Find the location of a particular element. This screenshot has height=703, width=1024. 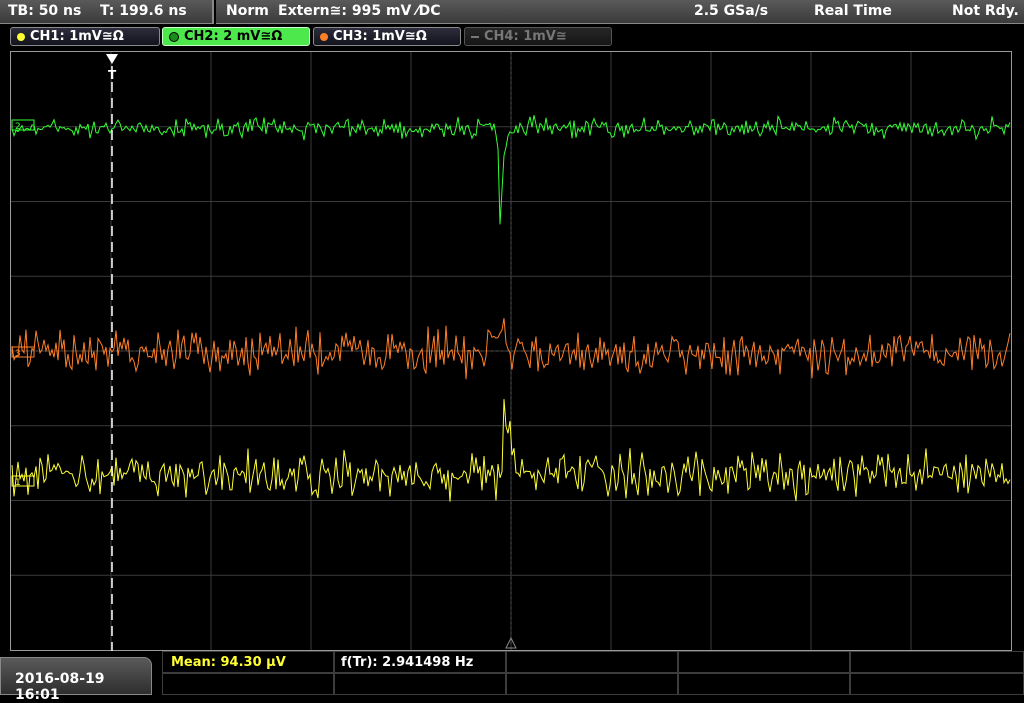

bottom-bar: 2016-08-19 16:01 Mean: 94.30 µV f(Tr) is located at coordinates (512, 677).